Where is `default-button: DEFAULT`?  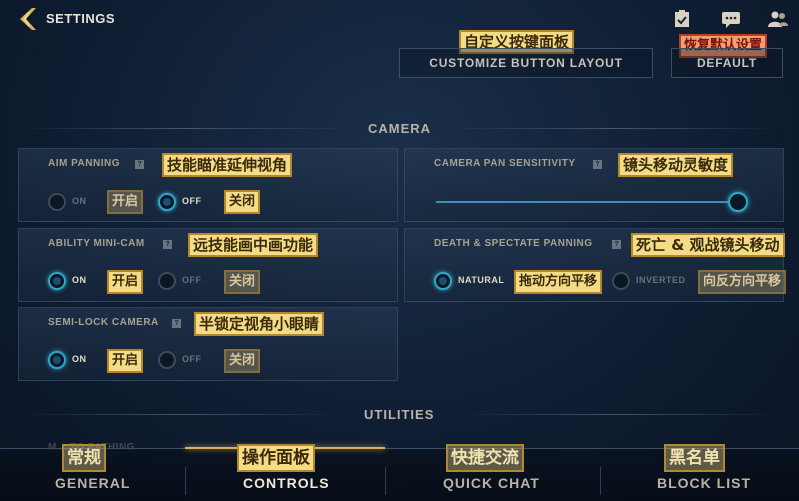
default-button: DEFAULT is located at coordinates (727, 63).